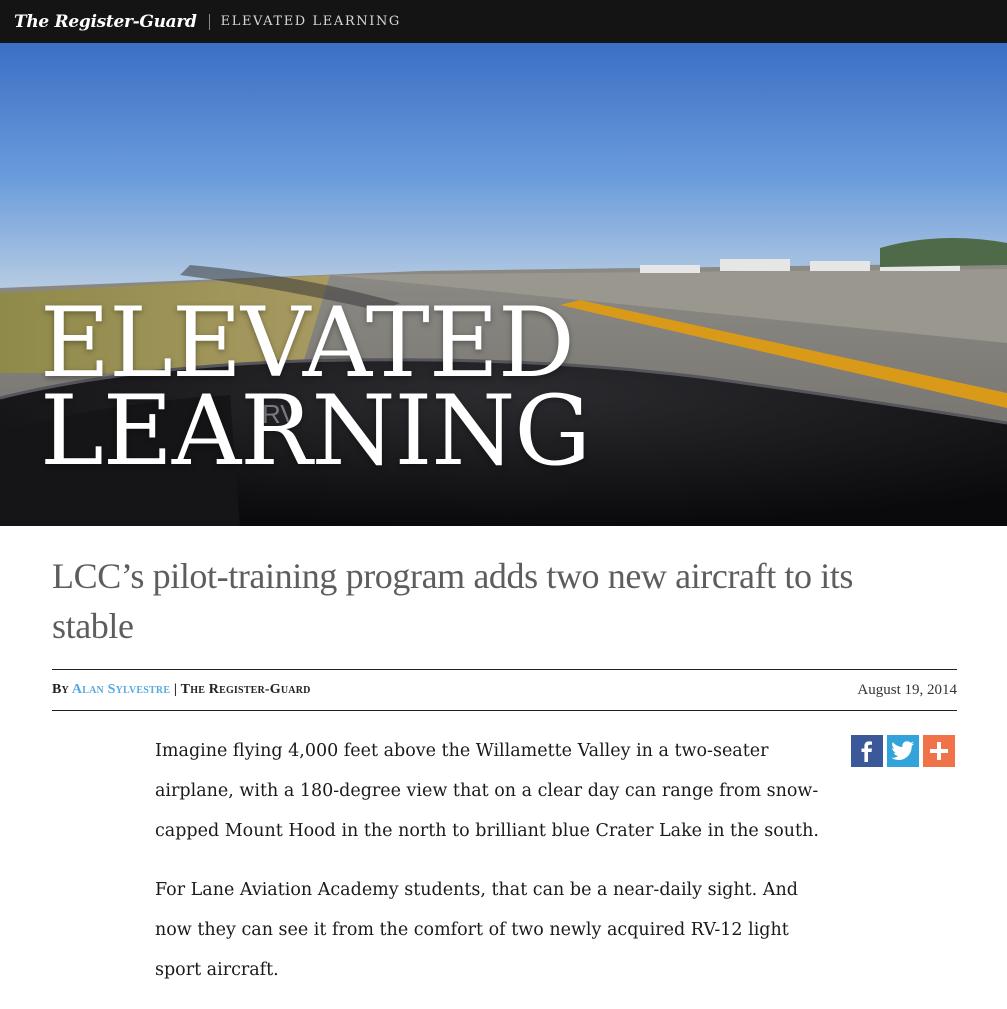 This screenshot has width=1007, height=1009. I want to click on site-header-bar: The Register-Guard ELEVATED LEARNING, so click(503, 21).